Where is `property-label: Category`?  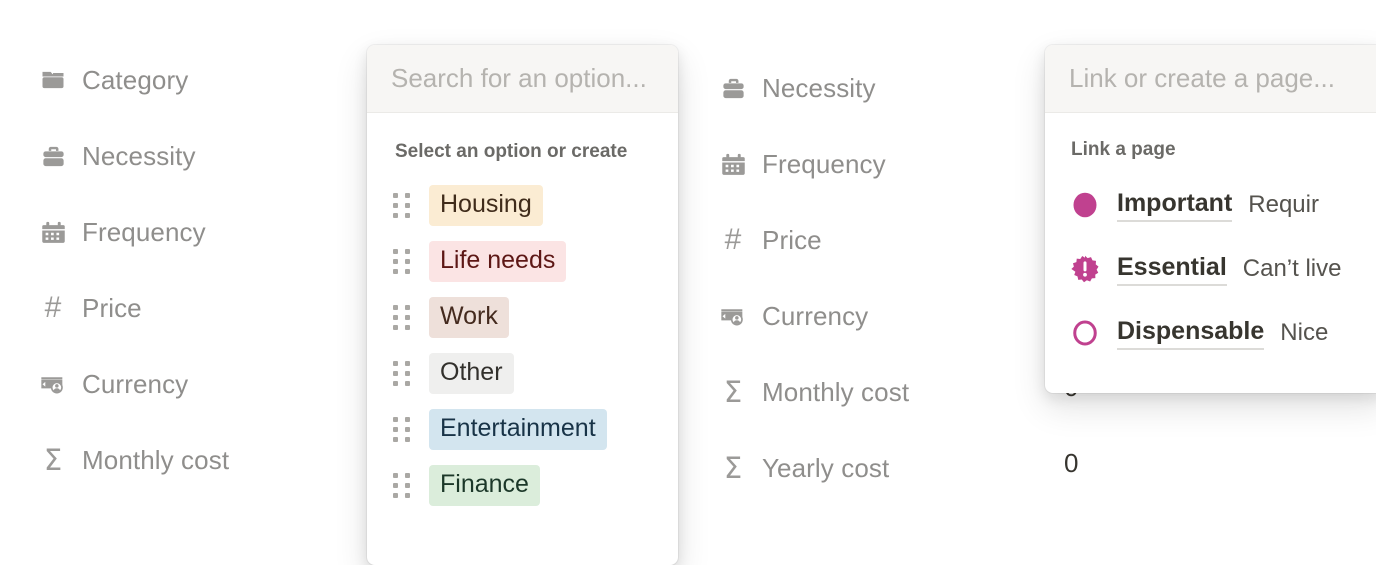
property-label: Category is located at coordinates (135, 79).